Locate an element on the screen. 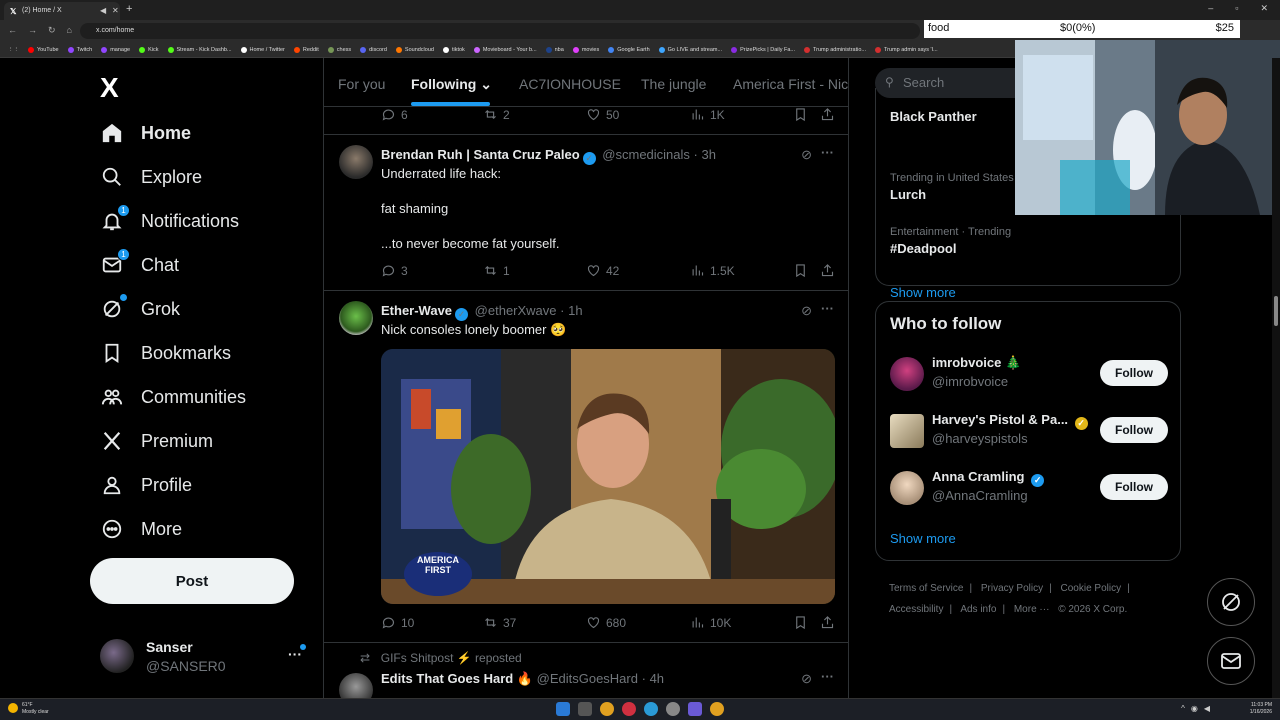 This screenshot has width=1280, height=720. app-icon is located at coordinates (629, 709).